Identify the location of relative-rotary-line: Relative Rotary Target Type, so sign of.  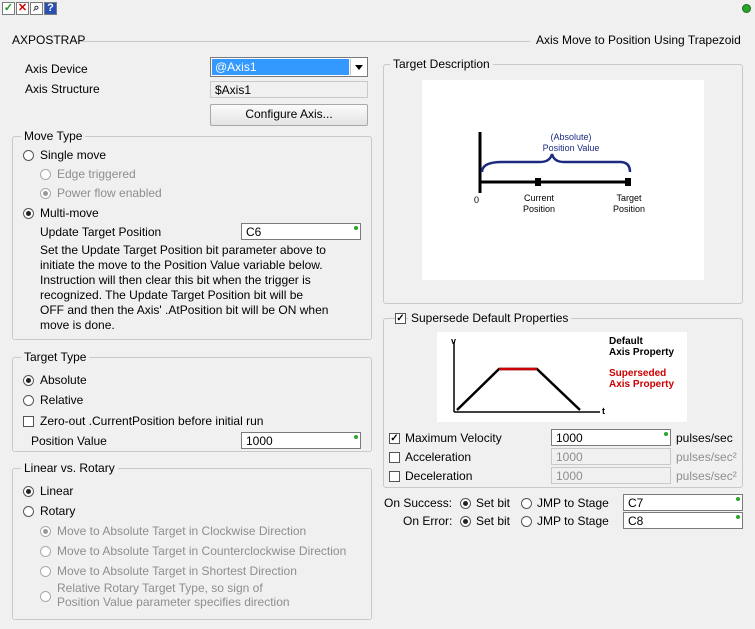
(160, 588).